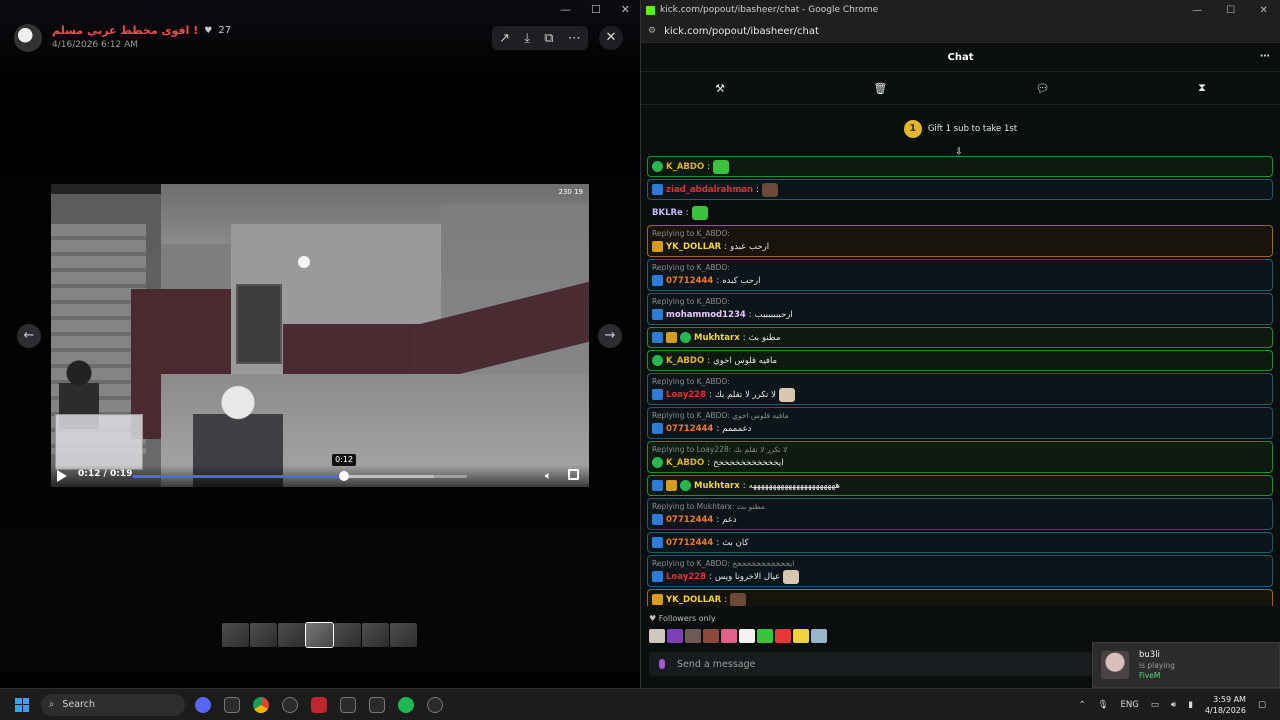  Describe the element at coordinates (880, 88) in the screenshot. I see `trash-icon: 🗑︎` at that location.